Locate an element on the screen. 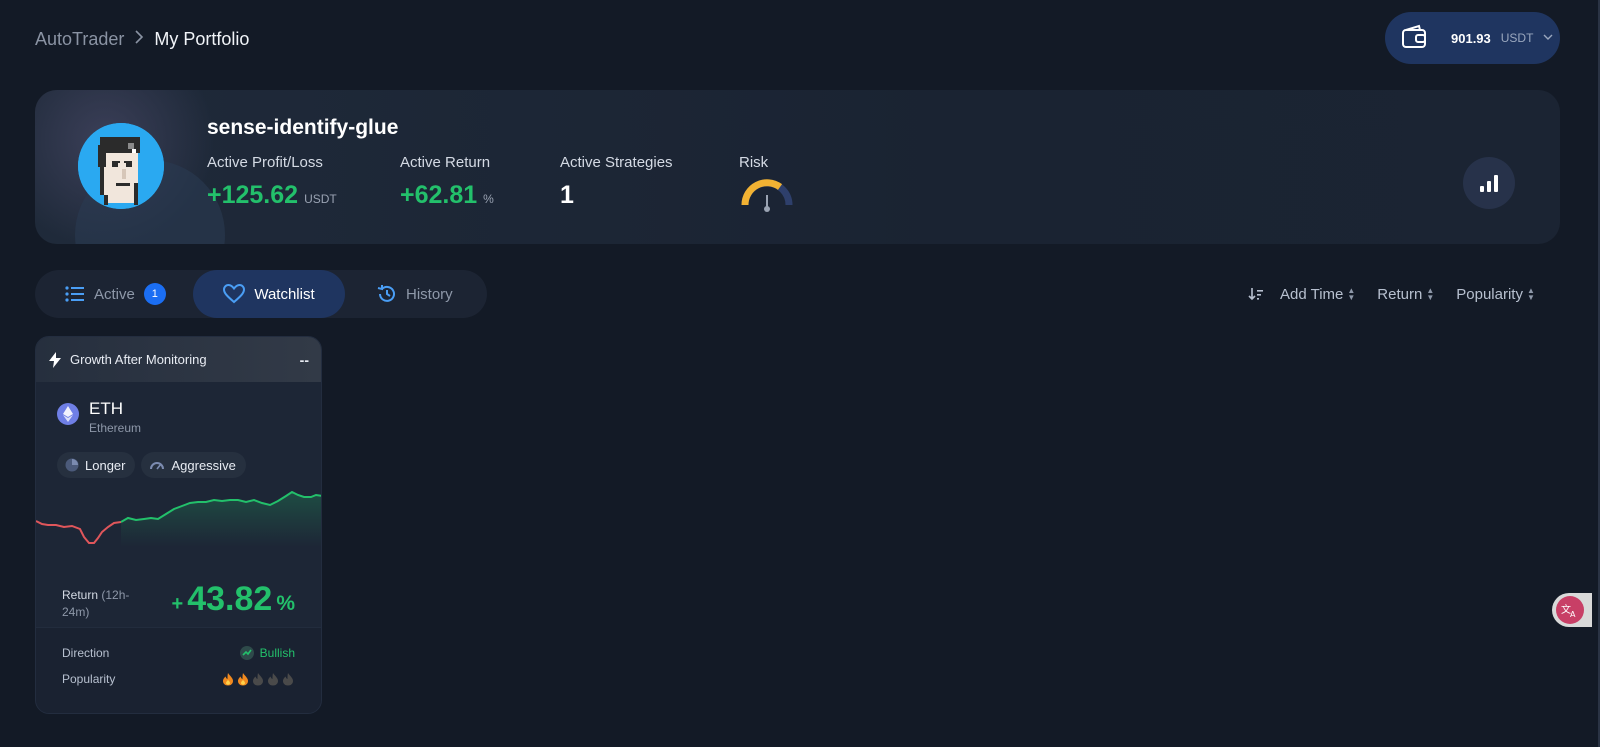 The image size is (1600, 747). popularity-label: Popularity is located at coordinates (89, 679).